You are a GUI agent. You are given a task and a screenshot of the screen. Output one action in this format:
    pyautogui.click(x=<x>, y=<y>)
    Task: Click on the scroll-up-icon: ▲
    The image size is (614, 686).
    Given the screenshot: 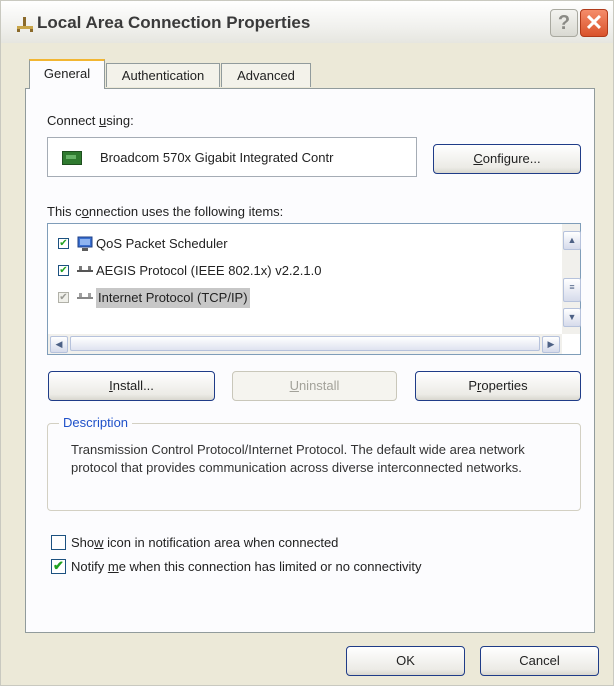 What is the action you would take?
    pyautogui.click(x=572, y=240)
    